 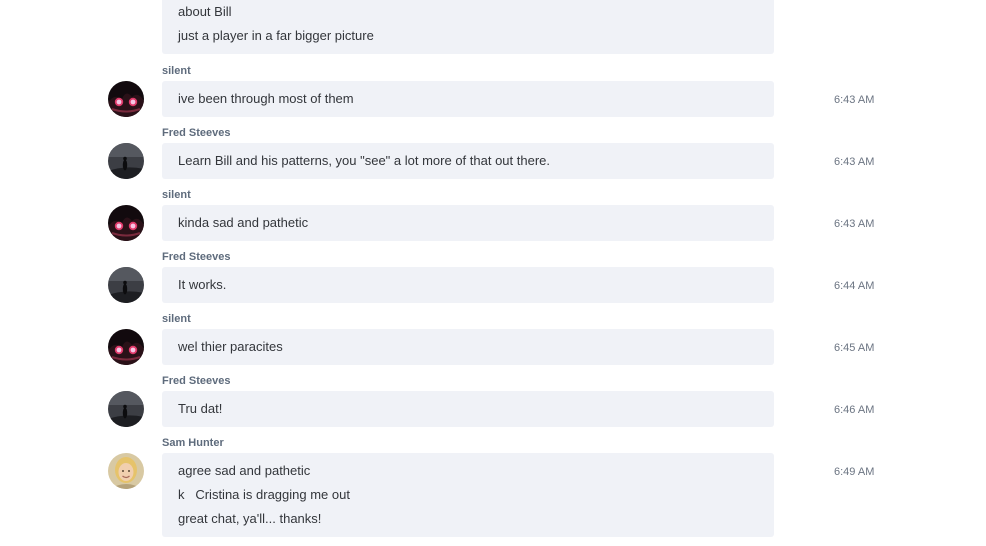 I want to click on message-line: great chat, ya'll... thanks!, so click(x=250, y=518).